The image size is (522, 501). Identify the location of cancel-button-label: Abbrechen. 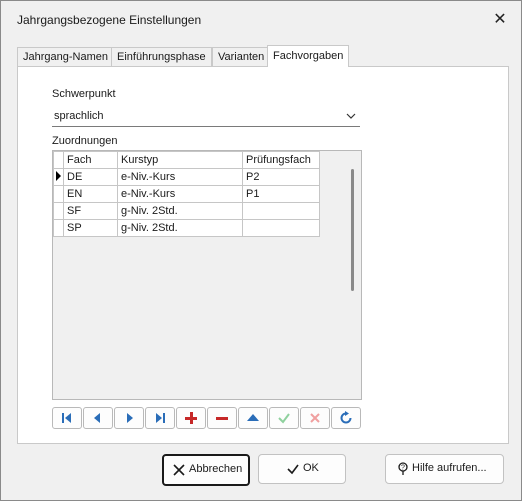
(216, 469).